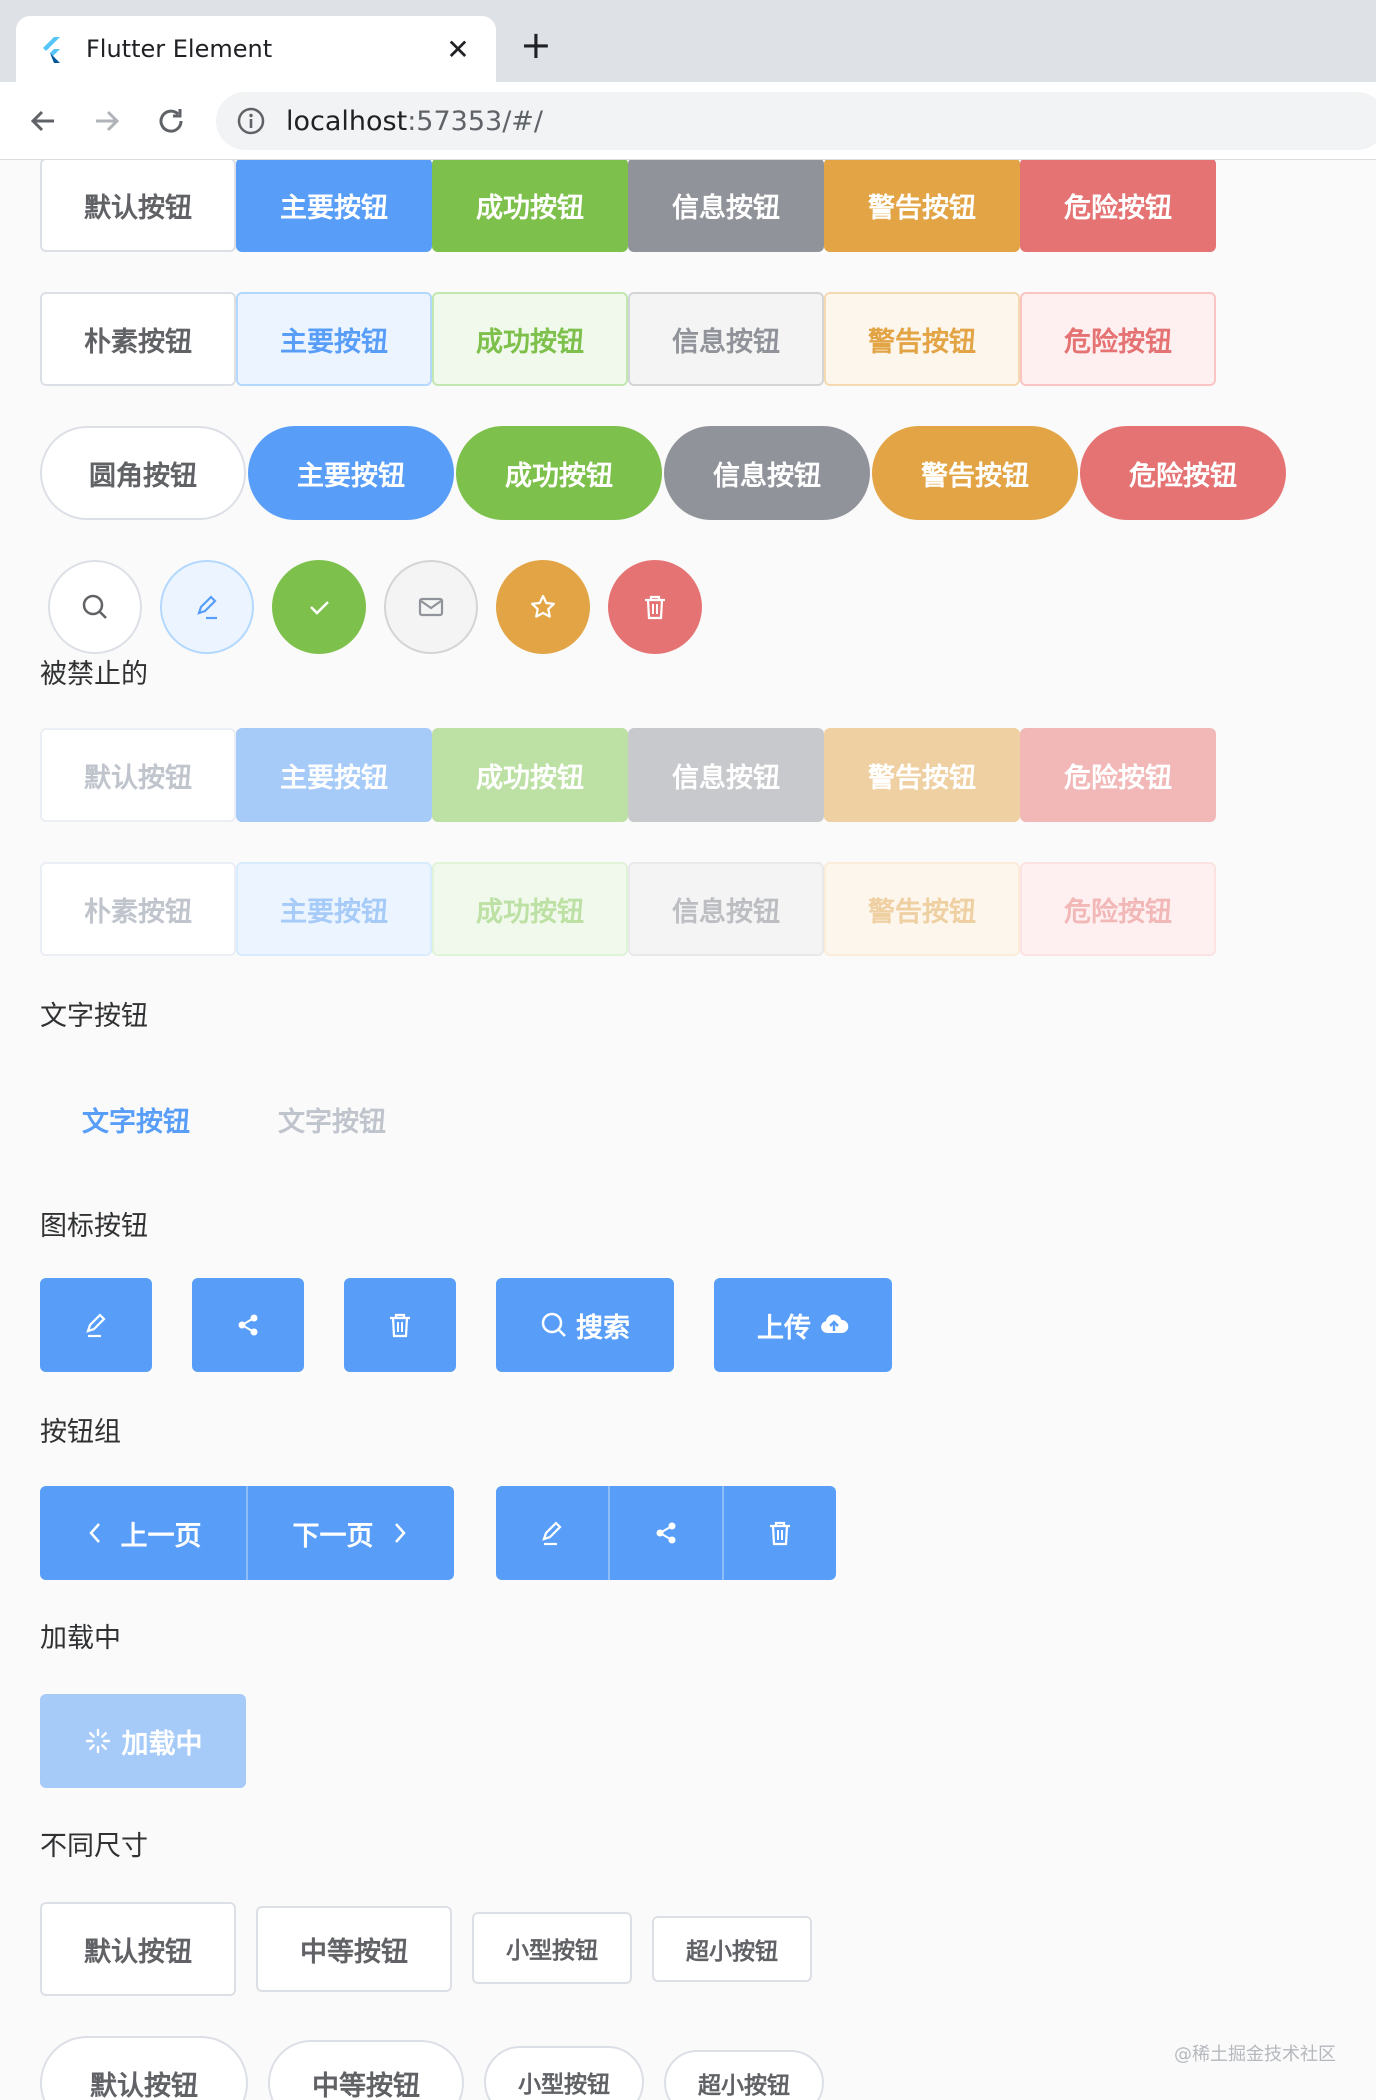  What do you see at coordinates (726, 909) in the screenshot?
I see `disabled-plain-info-button: 信息按钮` at bounding box center [726, 909].